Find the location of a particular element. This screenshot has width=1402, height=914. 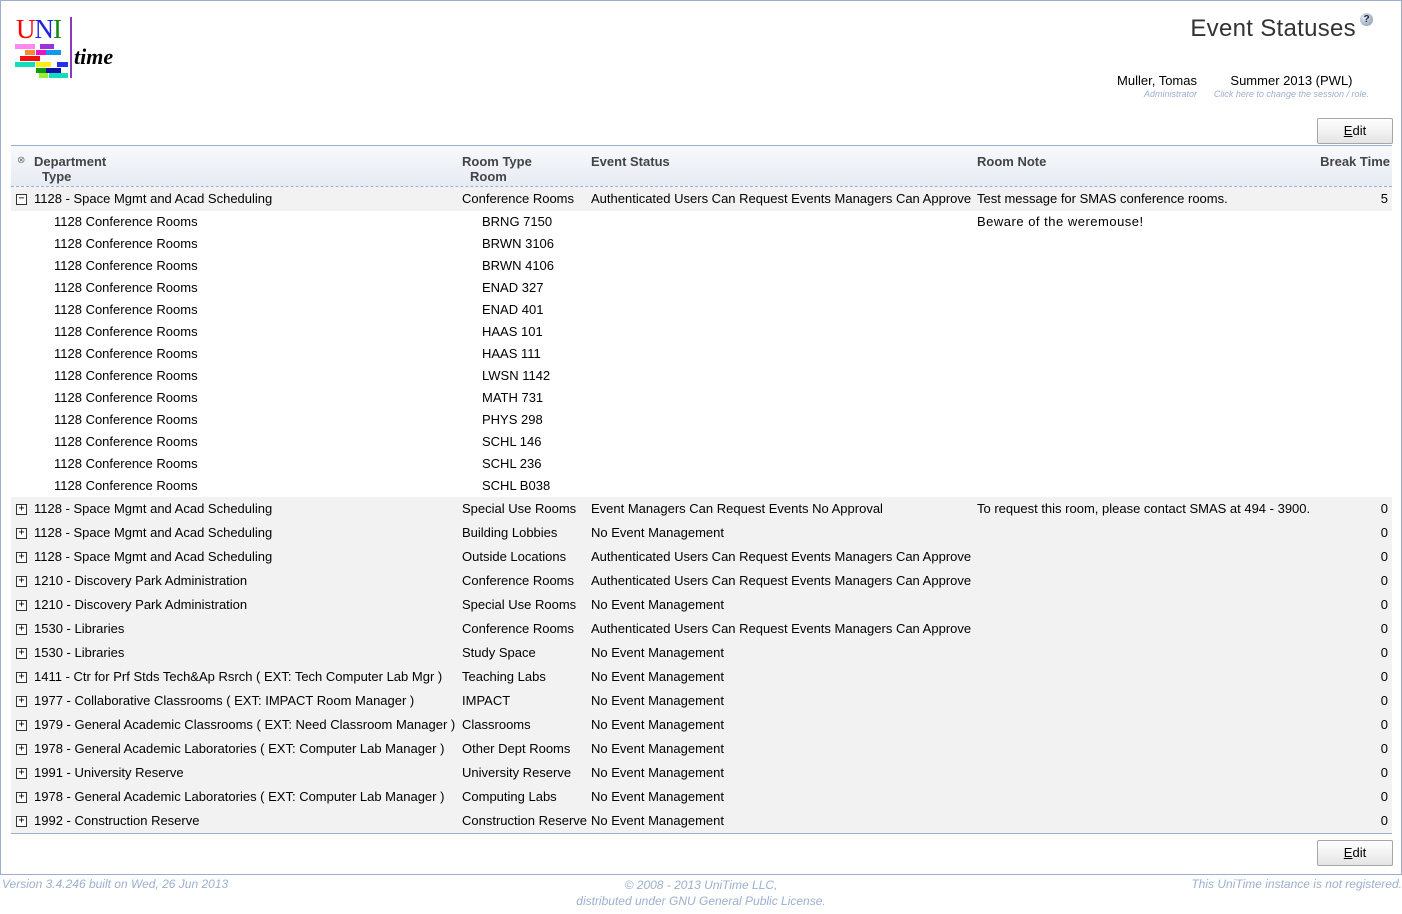

logo-divider is located at coordinates (71, 47).